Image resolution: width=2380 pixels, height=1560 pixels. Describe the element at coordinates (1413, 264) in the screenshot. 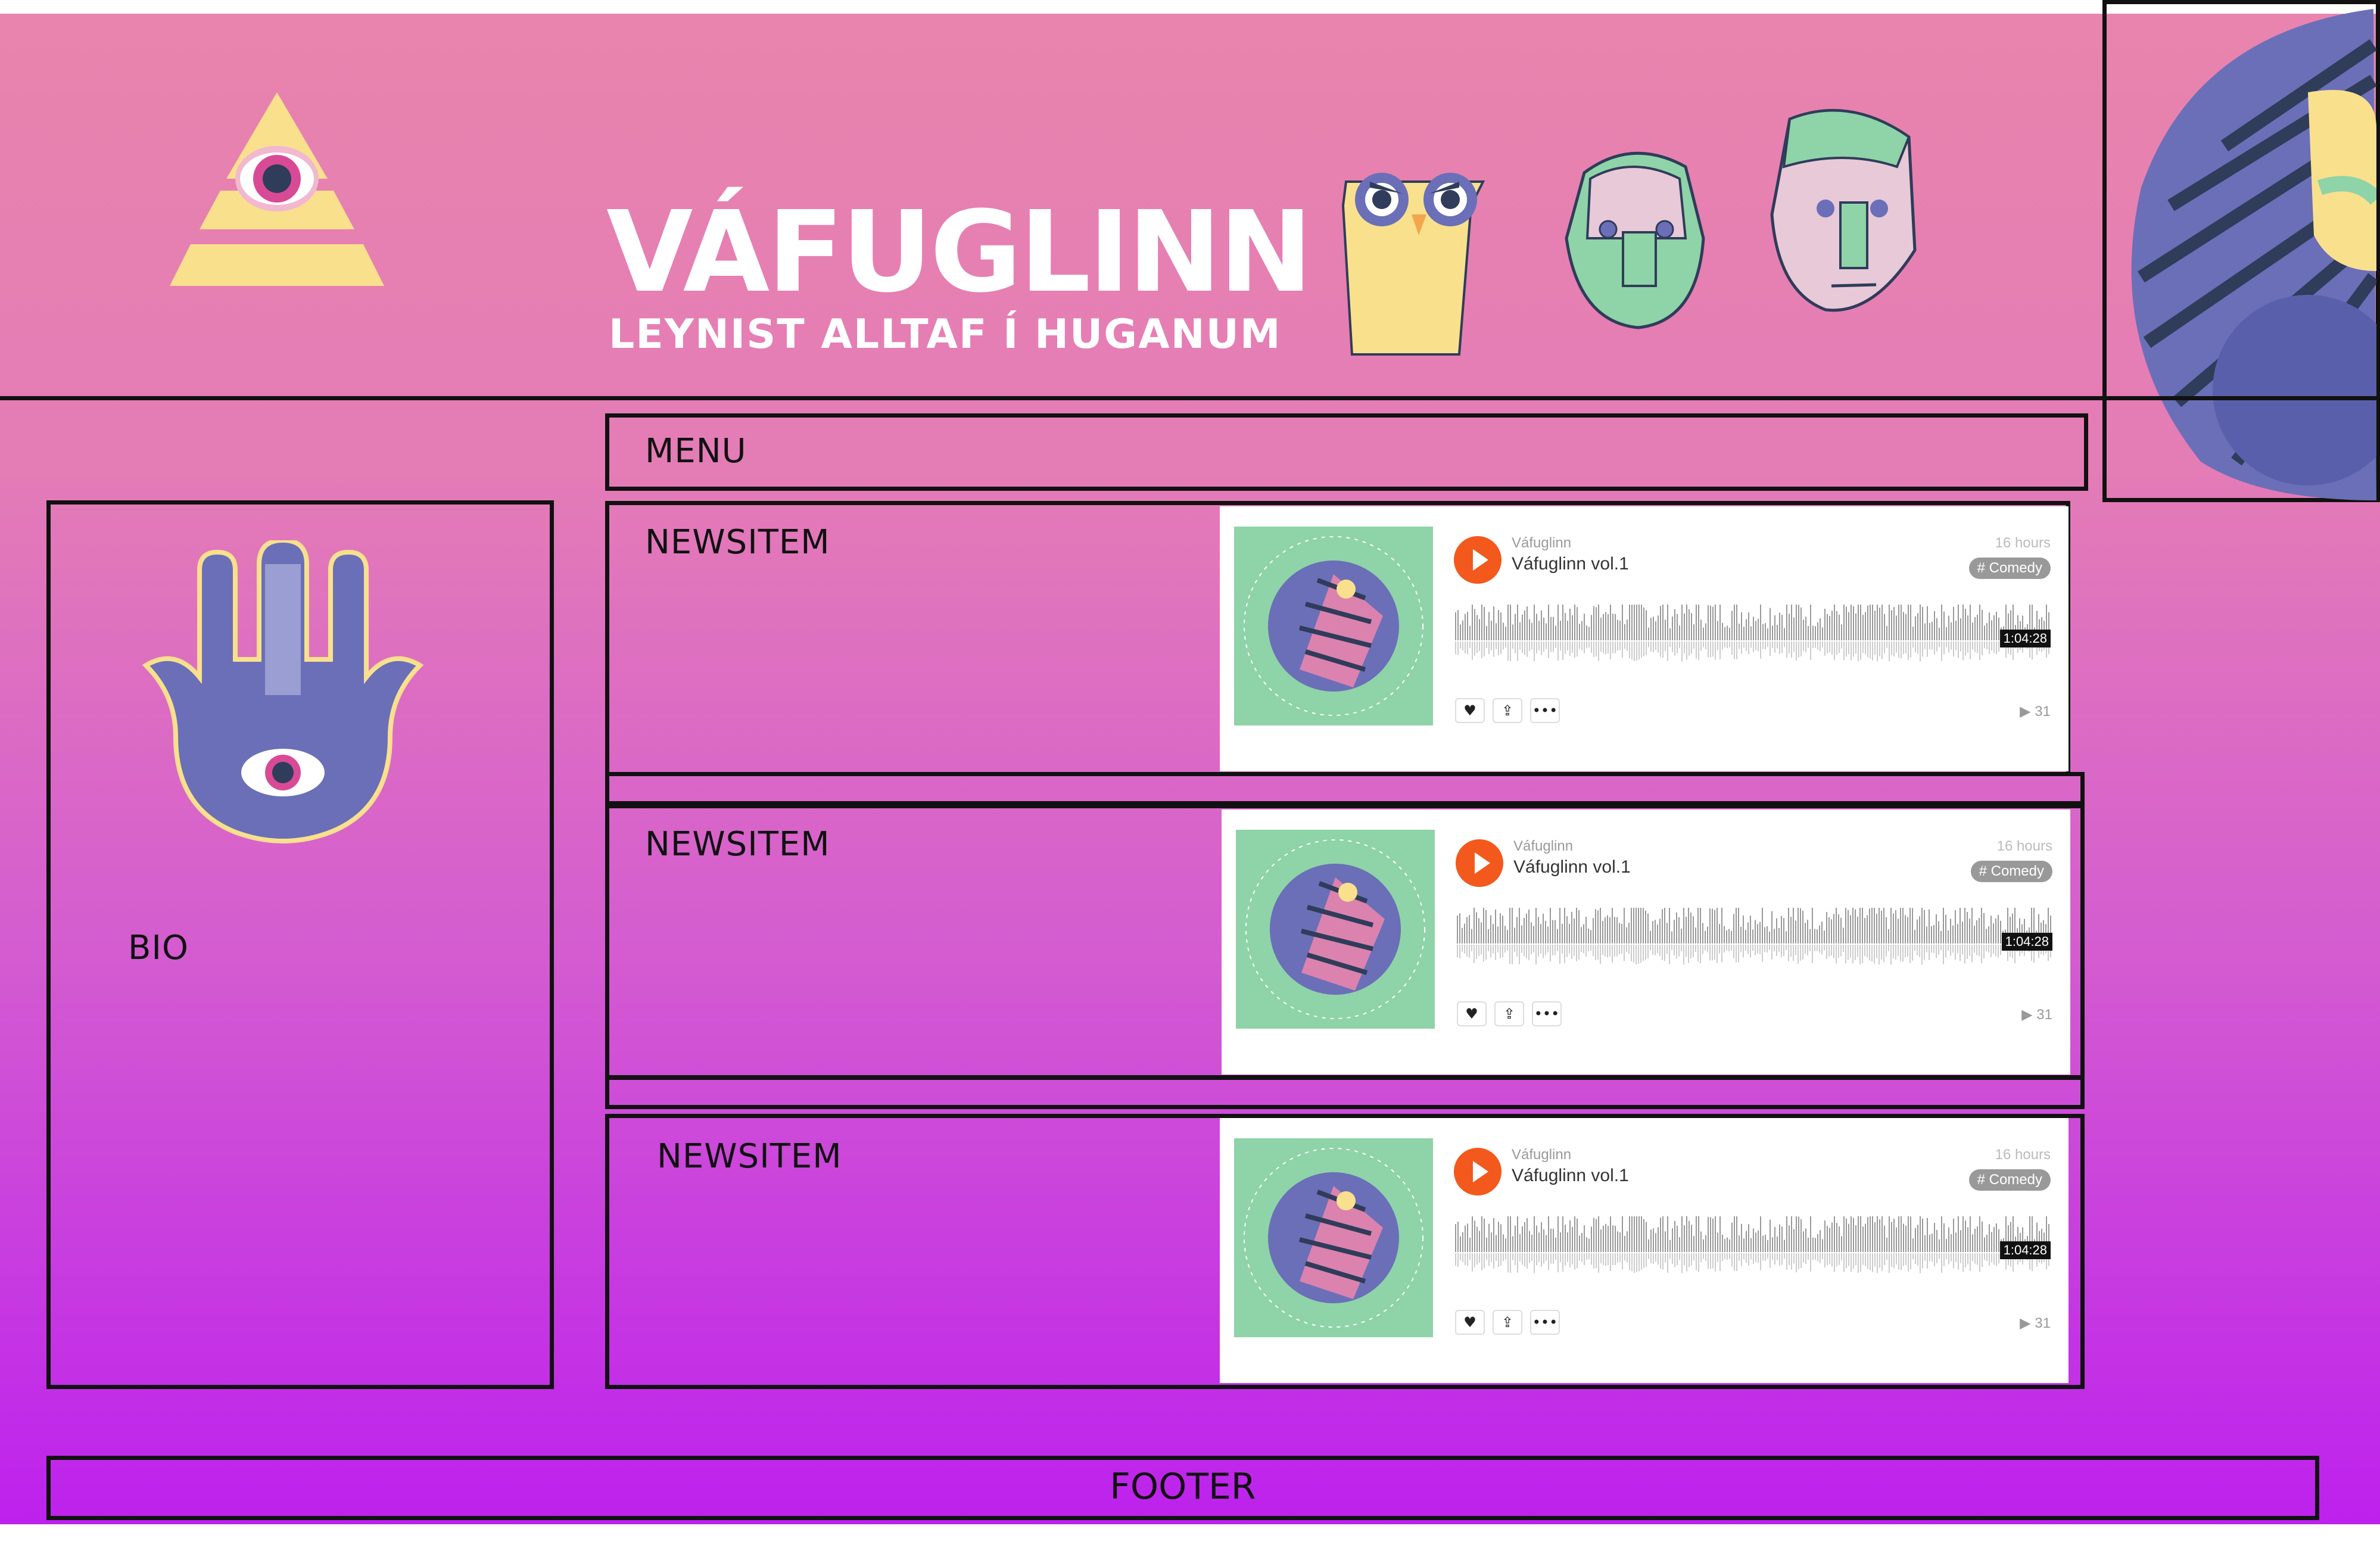

I see `owl-icon` at that location.